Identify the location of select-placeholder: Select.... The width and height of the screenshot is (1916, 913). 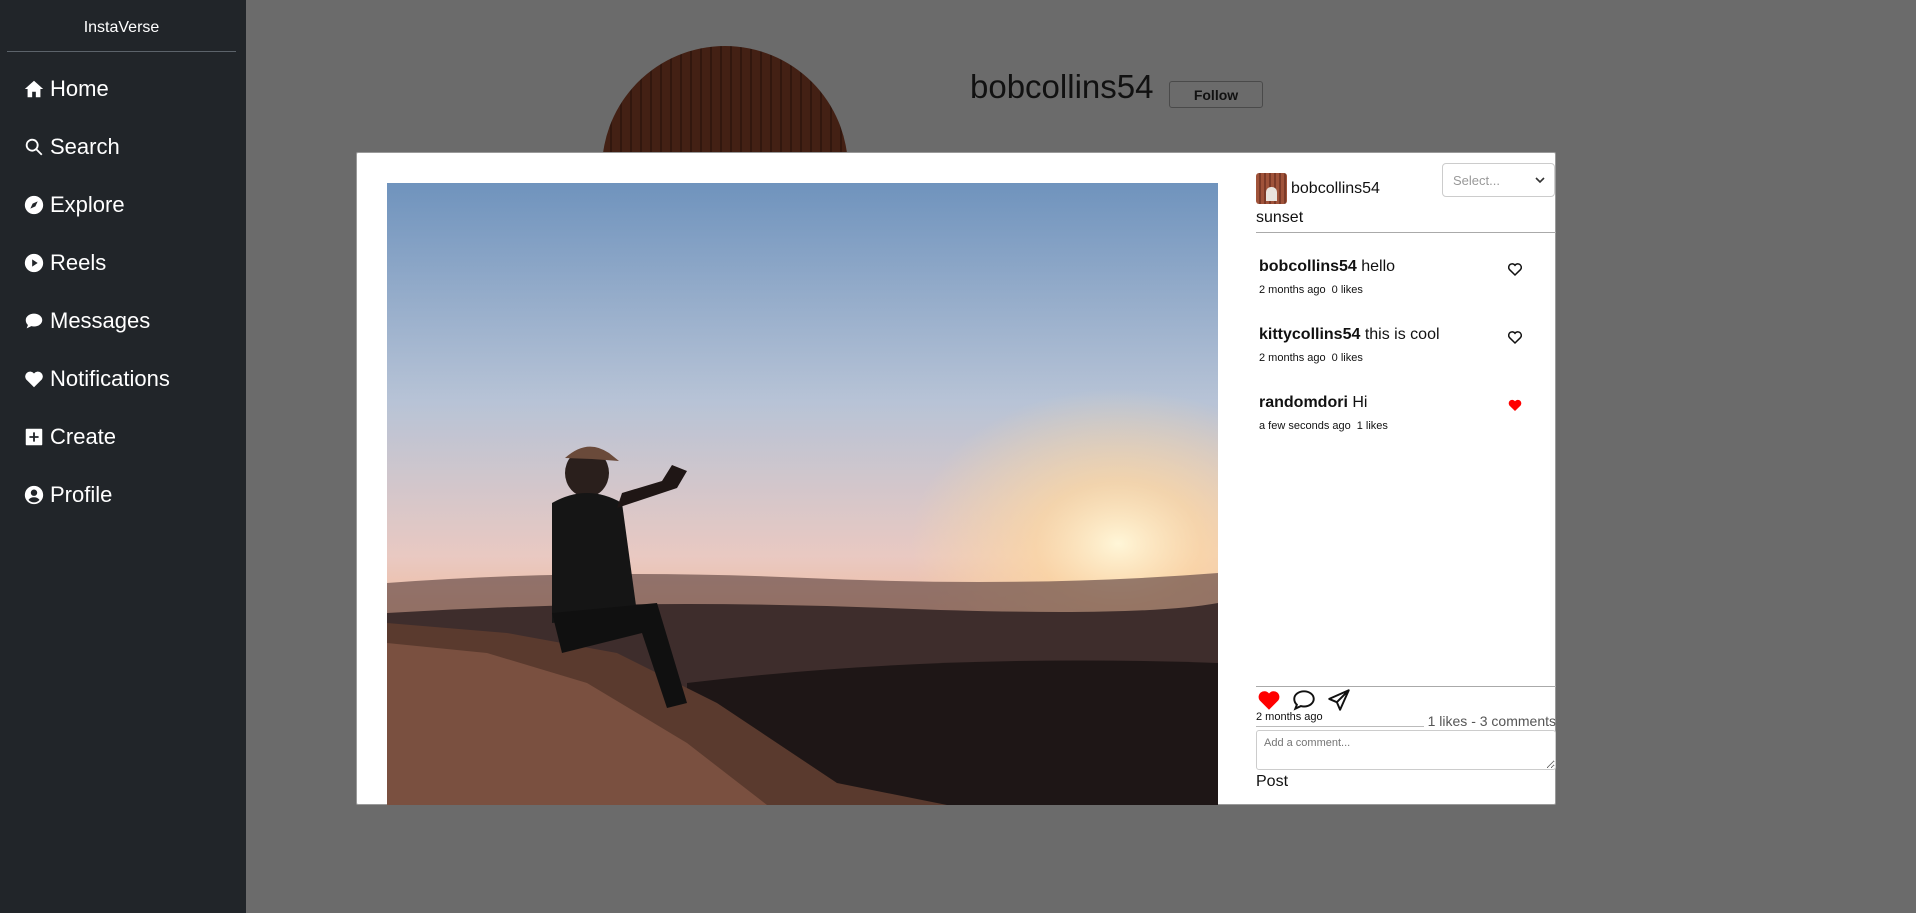
(1476, 180).